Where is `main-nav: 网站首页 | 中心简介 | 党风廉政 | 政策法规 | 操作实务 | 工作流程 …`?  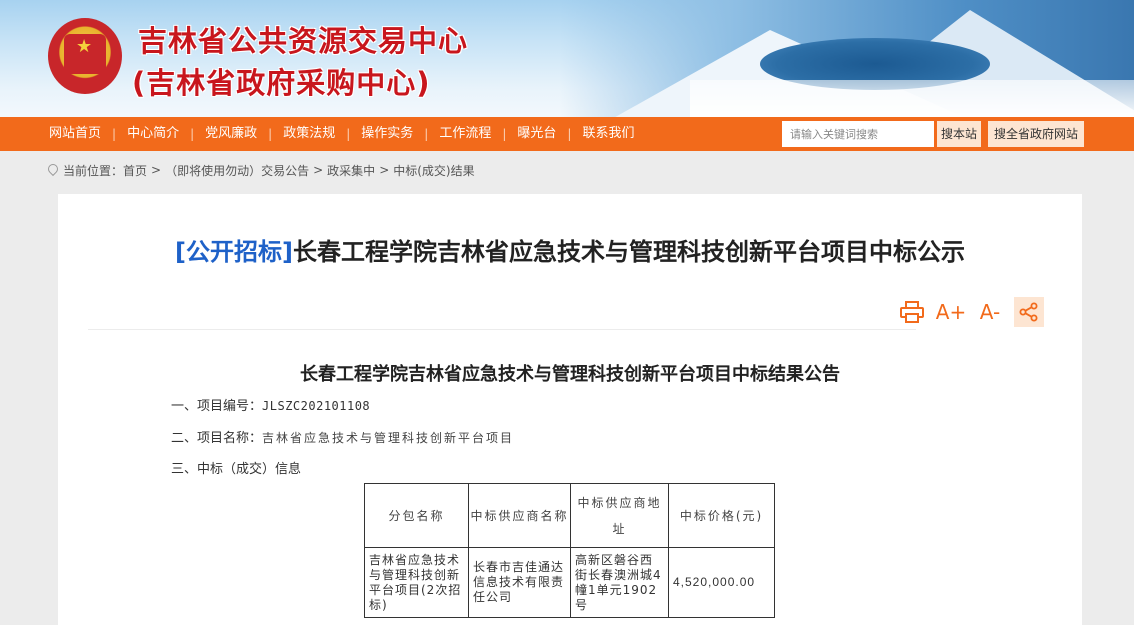 main-nav: 网站首页 | 中心简介 | 党风廉政 | 政策法规 | 操作实务 | 工作流程 … is located at coordinates (567, 134).